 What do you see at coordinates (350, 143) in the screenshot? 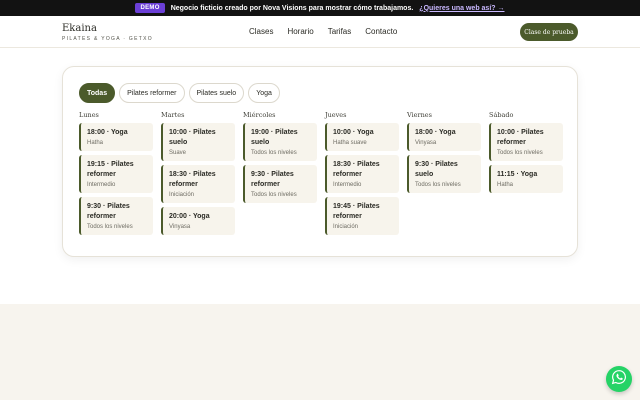
I see `session-level: Hatha suave` at bounding box center [350, 143].